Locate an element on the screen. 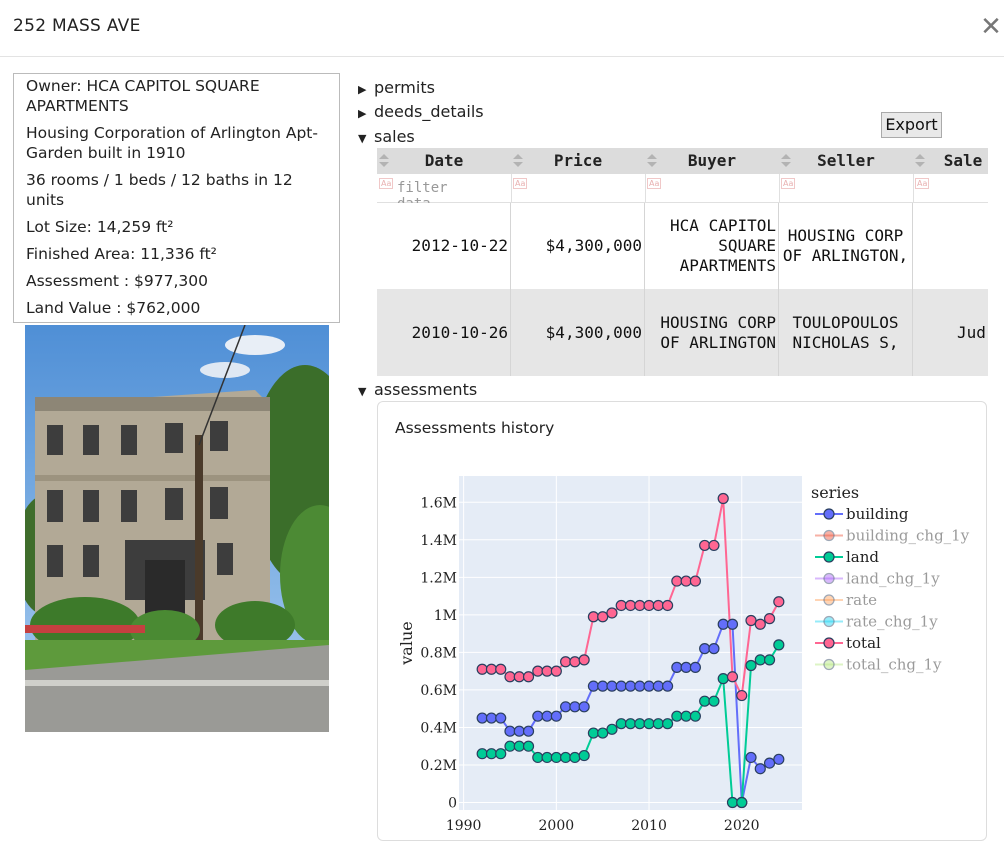  column-header-buyer: Buyer is located at coordinates (718, 161).